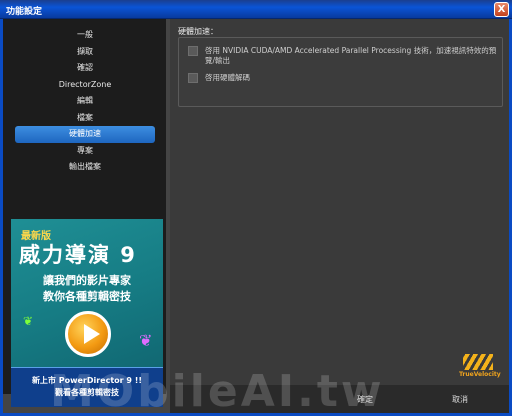 Image resolution: width=512 pixels, height=416 pixels. I want to click on sidebar-item-project: 專案, so click(85, 151).